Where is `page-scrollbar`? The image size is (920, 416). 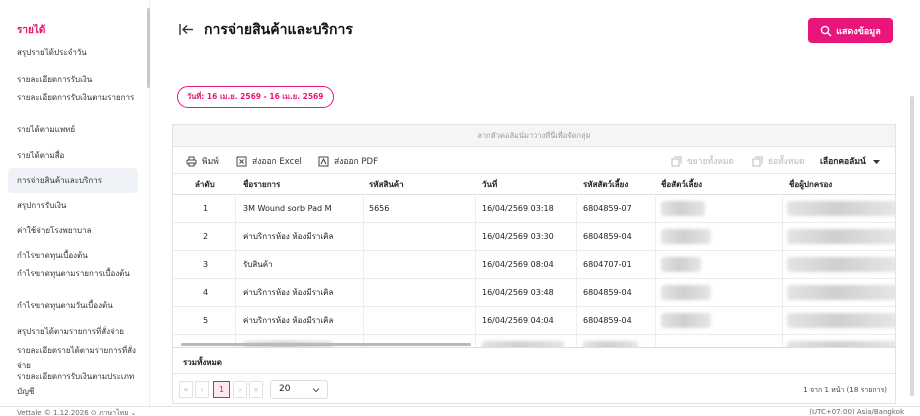
page-scrollbar is located at coordinates (912, 246).